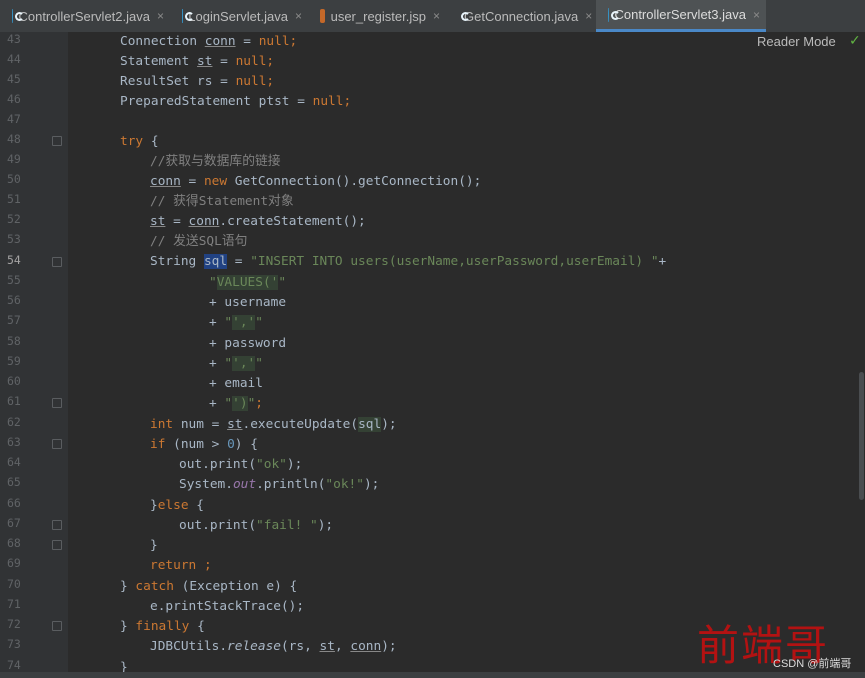  I want to click on code-line-61: + "')";, so click(236, 403).